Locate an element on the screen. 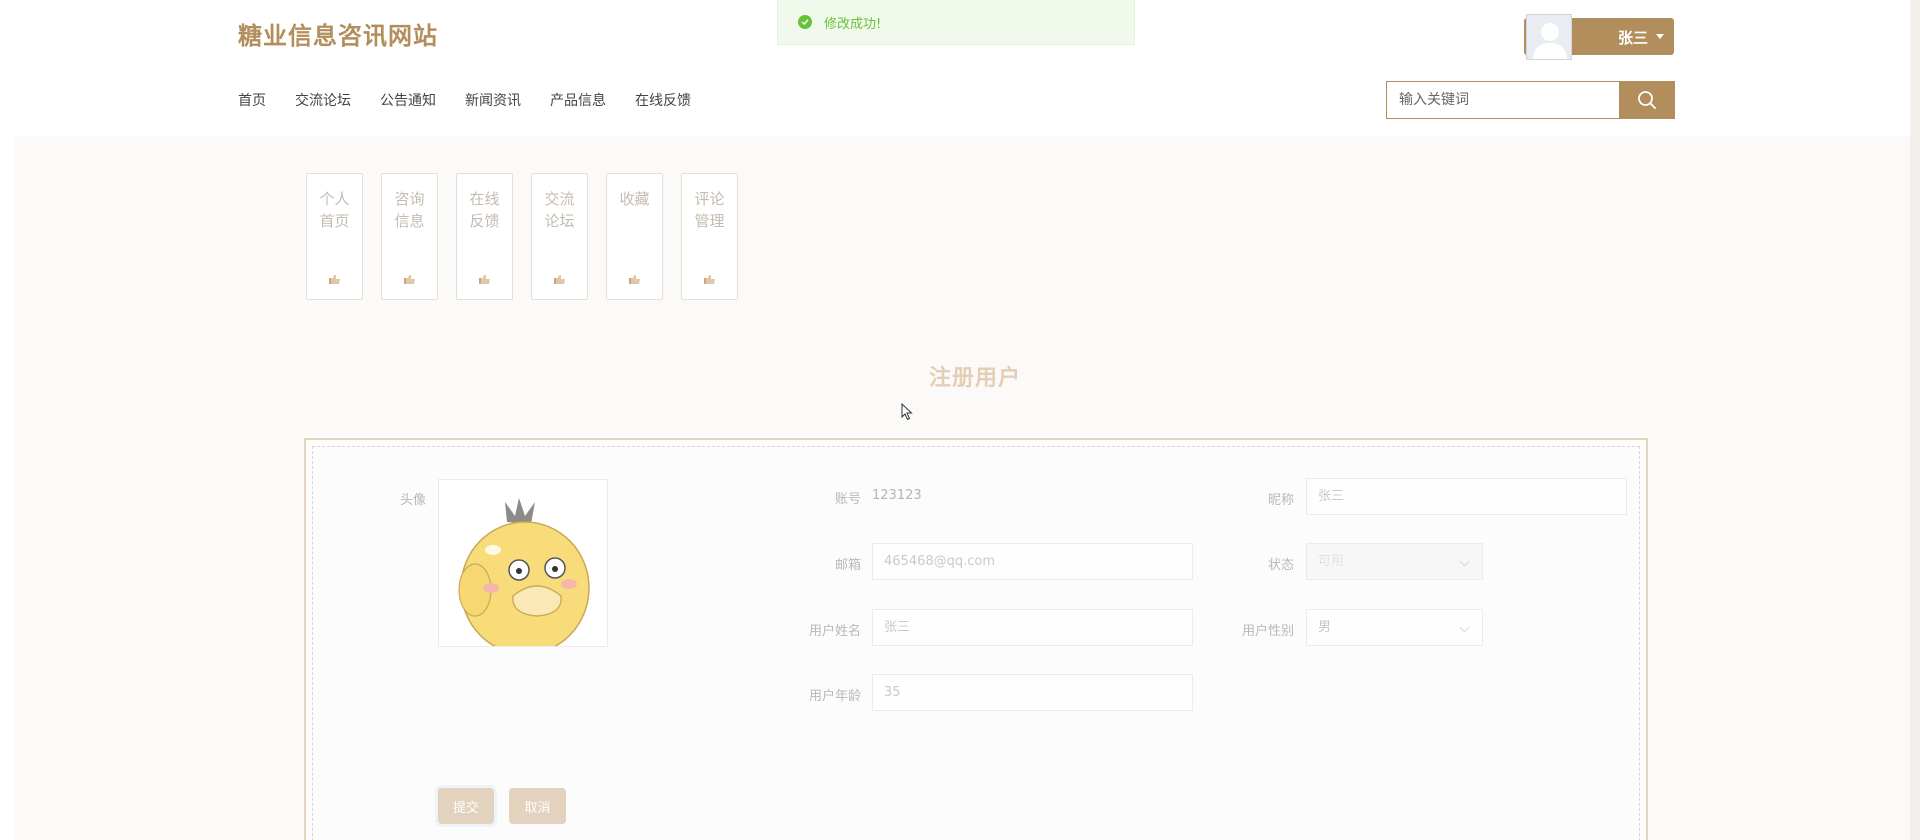 Image resolution: width=1920 pixels, height=840 pixels. avatar-upload is located at coordinates (523, 563).